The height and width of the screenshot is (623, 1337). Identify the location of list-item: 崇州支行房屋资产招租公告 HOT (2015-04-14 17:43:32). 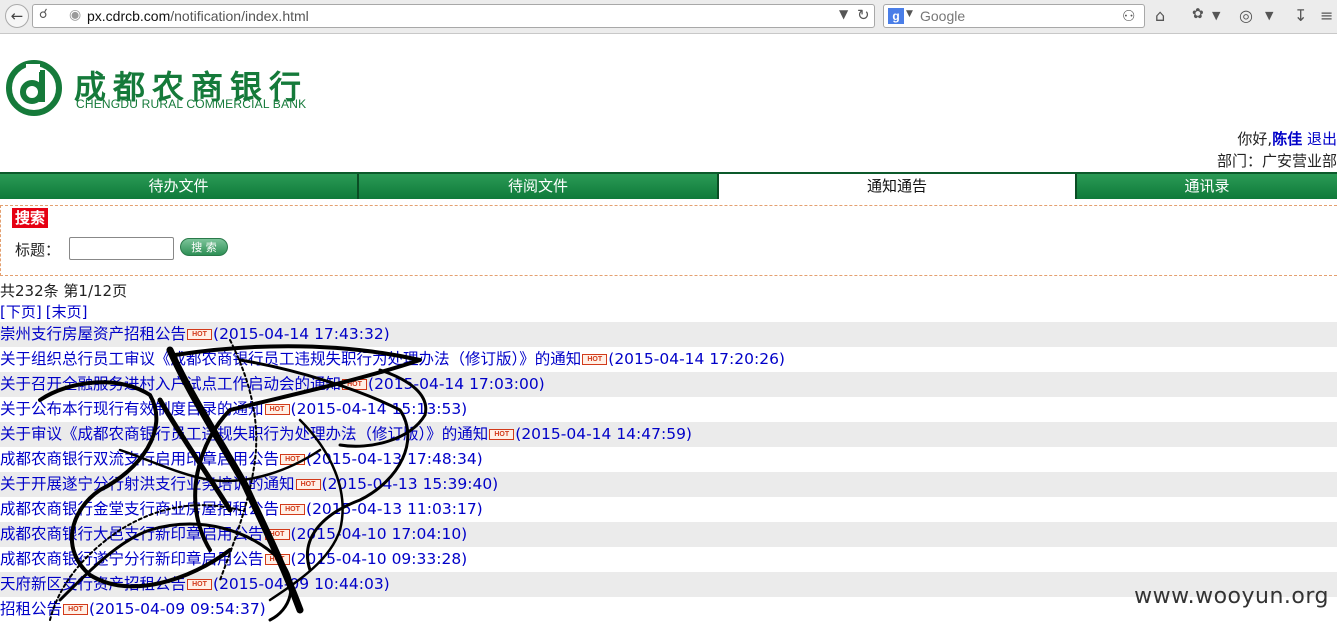
(668, 334).